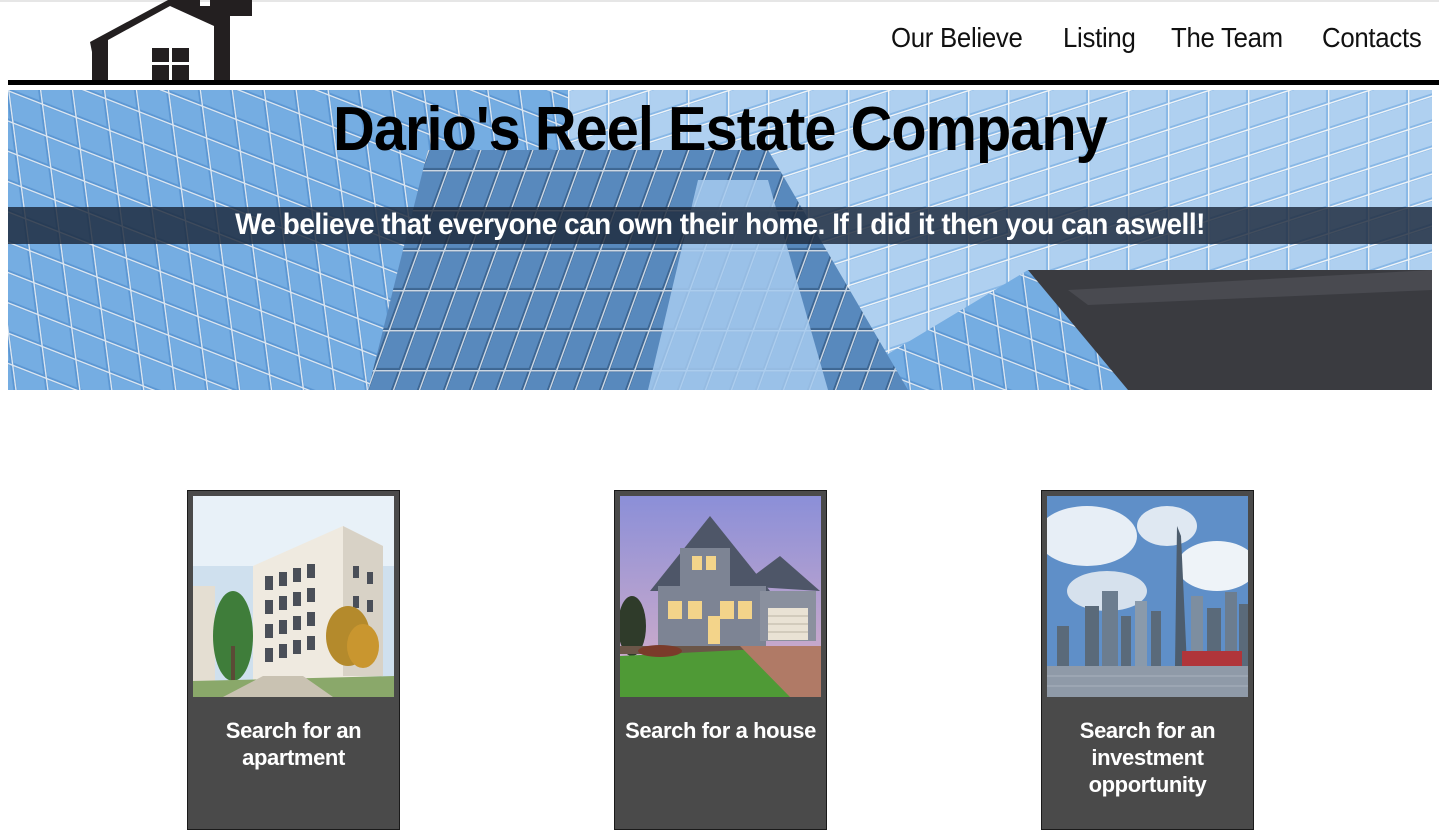 Image resolution: width=1439 pixels, height=830 pixels. Describe the element at coordinates (1147, 757) in the screenshot. I see `investment-search-label: Search for an investment opportunity` at that location.